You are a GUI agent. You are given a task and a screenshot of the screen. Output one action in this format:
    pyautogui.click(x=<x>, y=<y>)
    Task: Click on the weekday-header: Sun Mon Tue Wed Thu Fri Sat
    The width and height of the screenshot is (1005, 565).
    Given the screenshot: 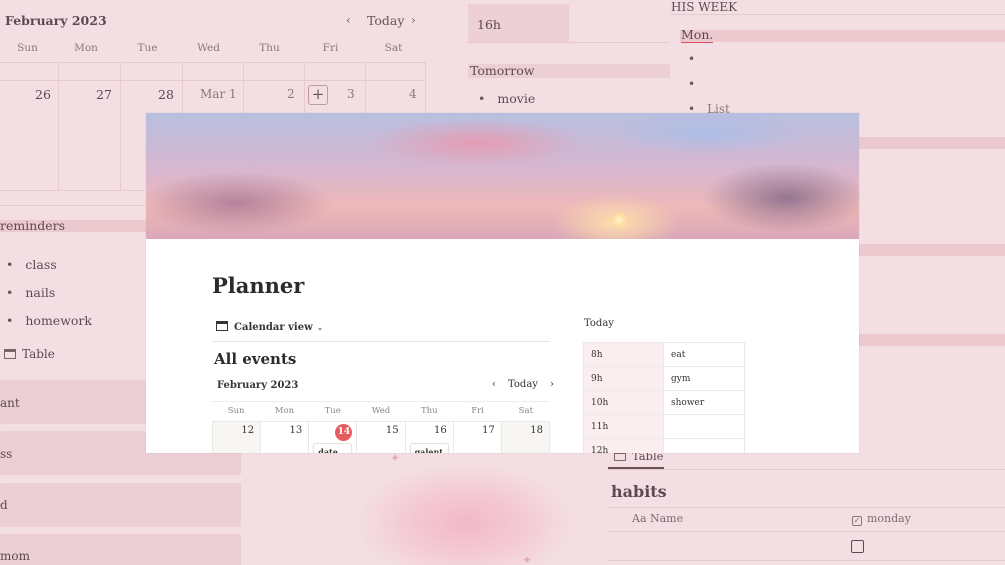 What is the action you would take?
    pyautogui.click(x=381, y=411)
    